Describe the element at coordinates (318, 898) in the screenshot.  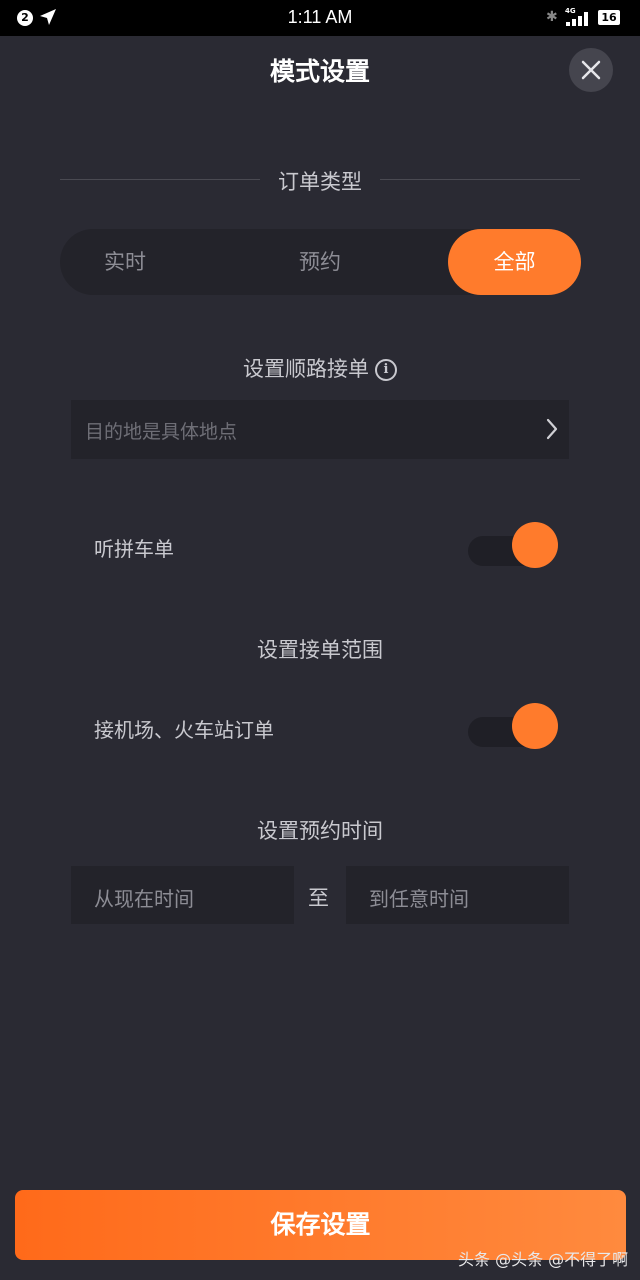
I see `to-label: 至` at that location.